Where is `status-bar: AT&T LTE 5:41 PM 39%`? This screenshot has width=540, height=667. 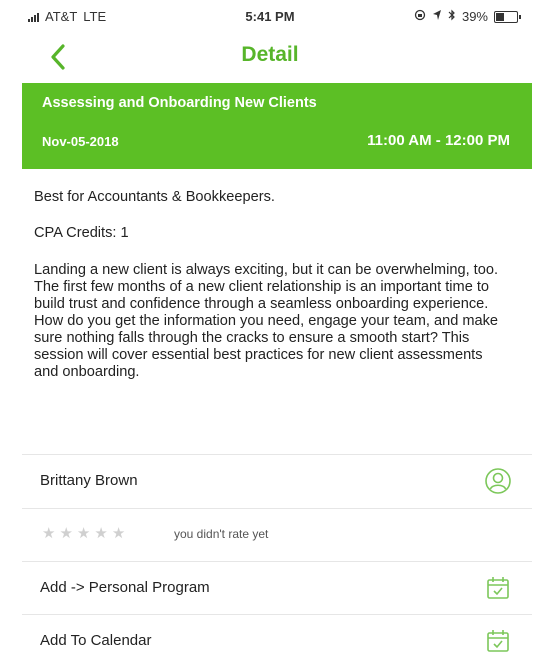
status-bar: AT&T LTE 5:41 PM 39% is located at coordinates (270, 17).